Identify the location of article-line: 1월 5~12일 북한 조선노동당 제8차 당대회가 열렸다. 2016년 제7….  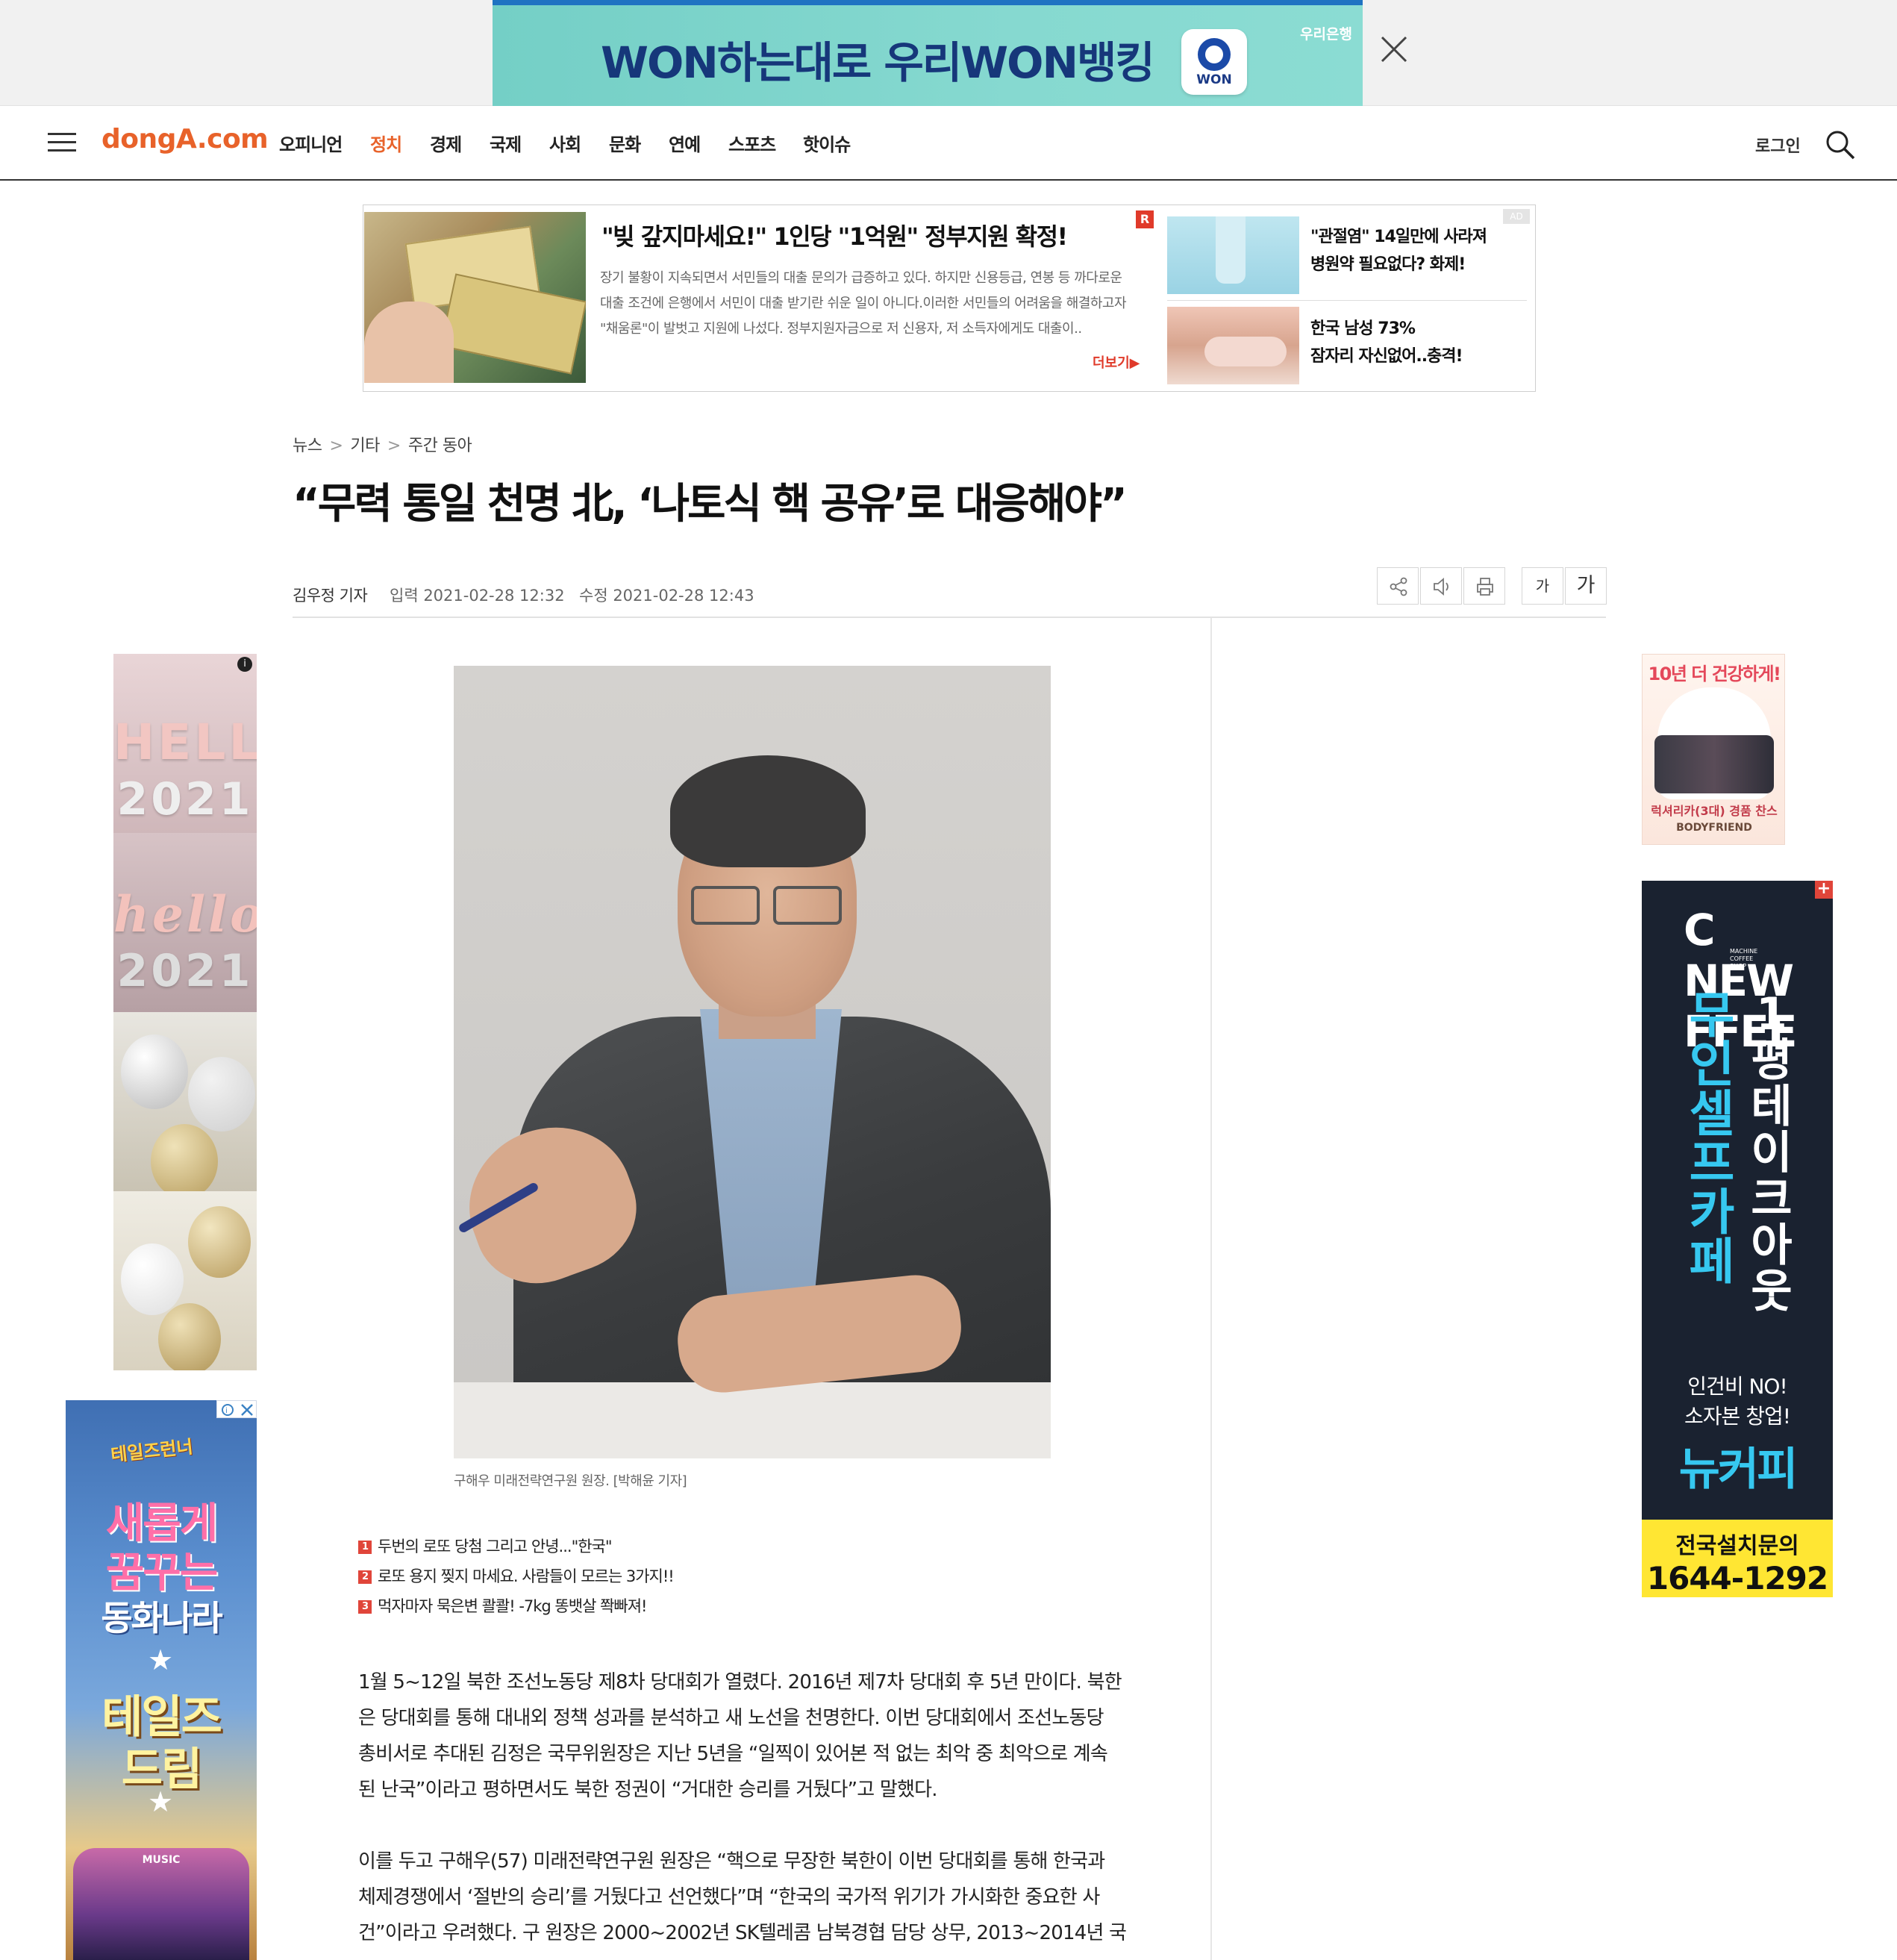
(740, 1682).